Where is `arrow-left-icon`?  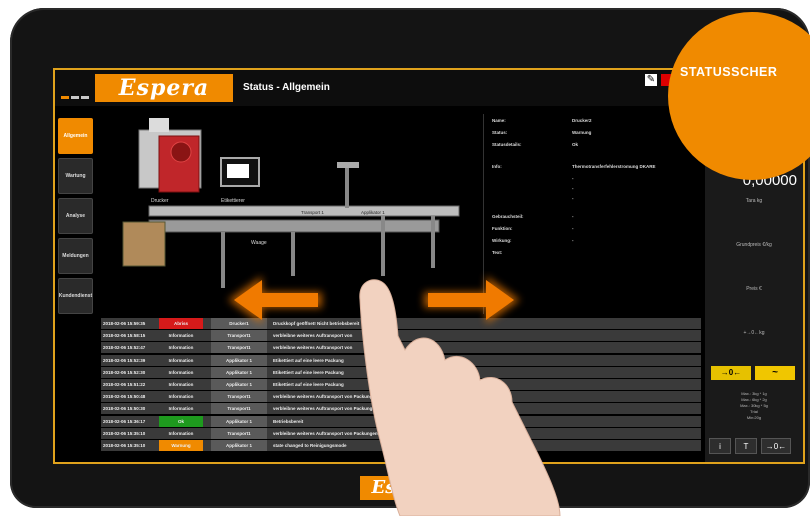
arrow-left-icon is located at coordinates (275, 300).